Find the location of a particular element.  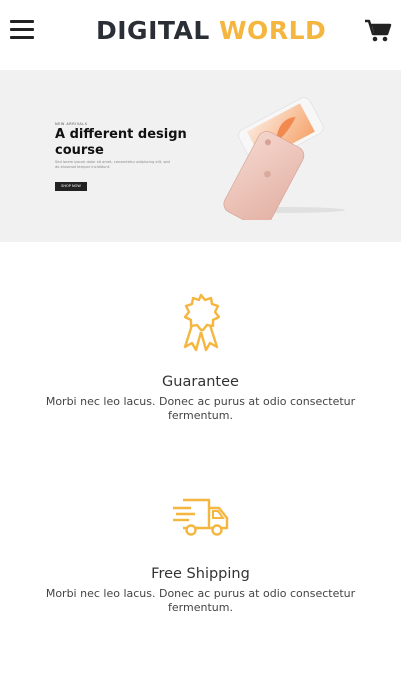

feature-title: Guarantee is located at coordinates (200, 382).